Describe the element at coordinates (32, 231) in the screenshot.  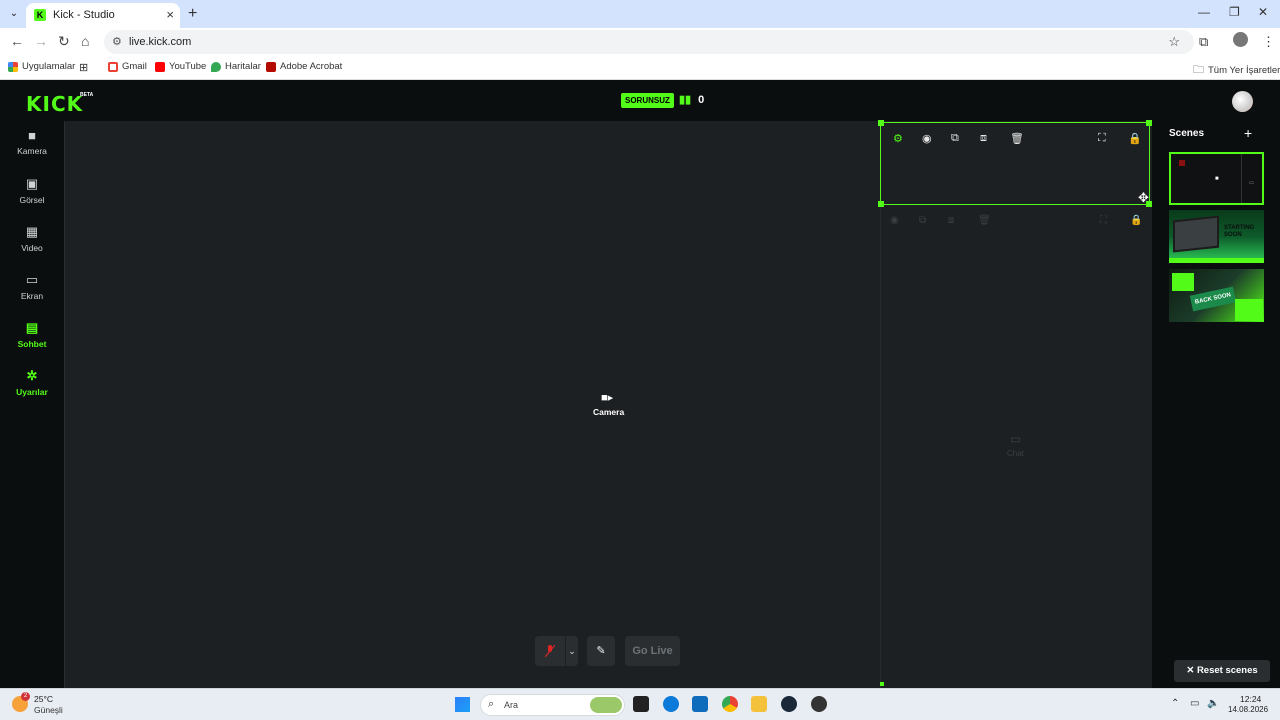
I see `film-icon: ▦` at that location.